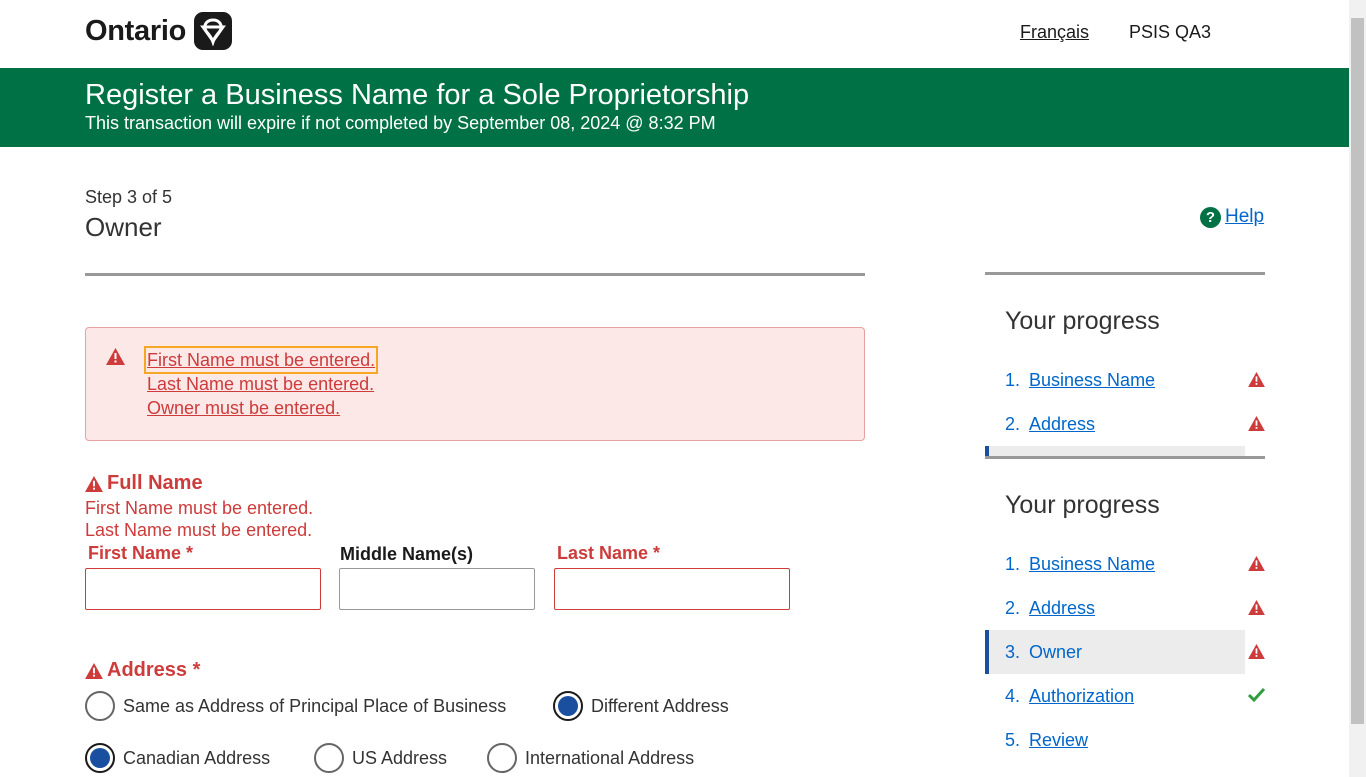  What do you see at coordinates (154, 670) in the screenshot?
I see `address-legend-text: Address *` at bounding box center [154, 670].